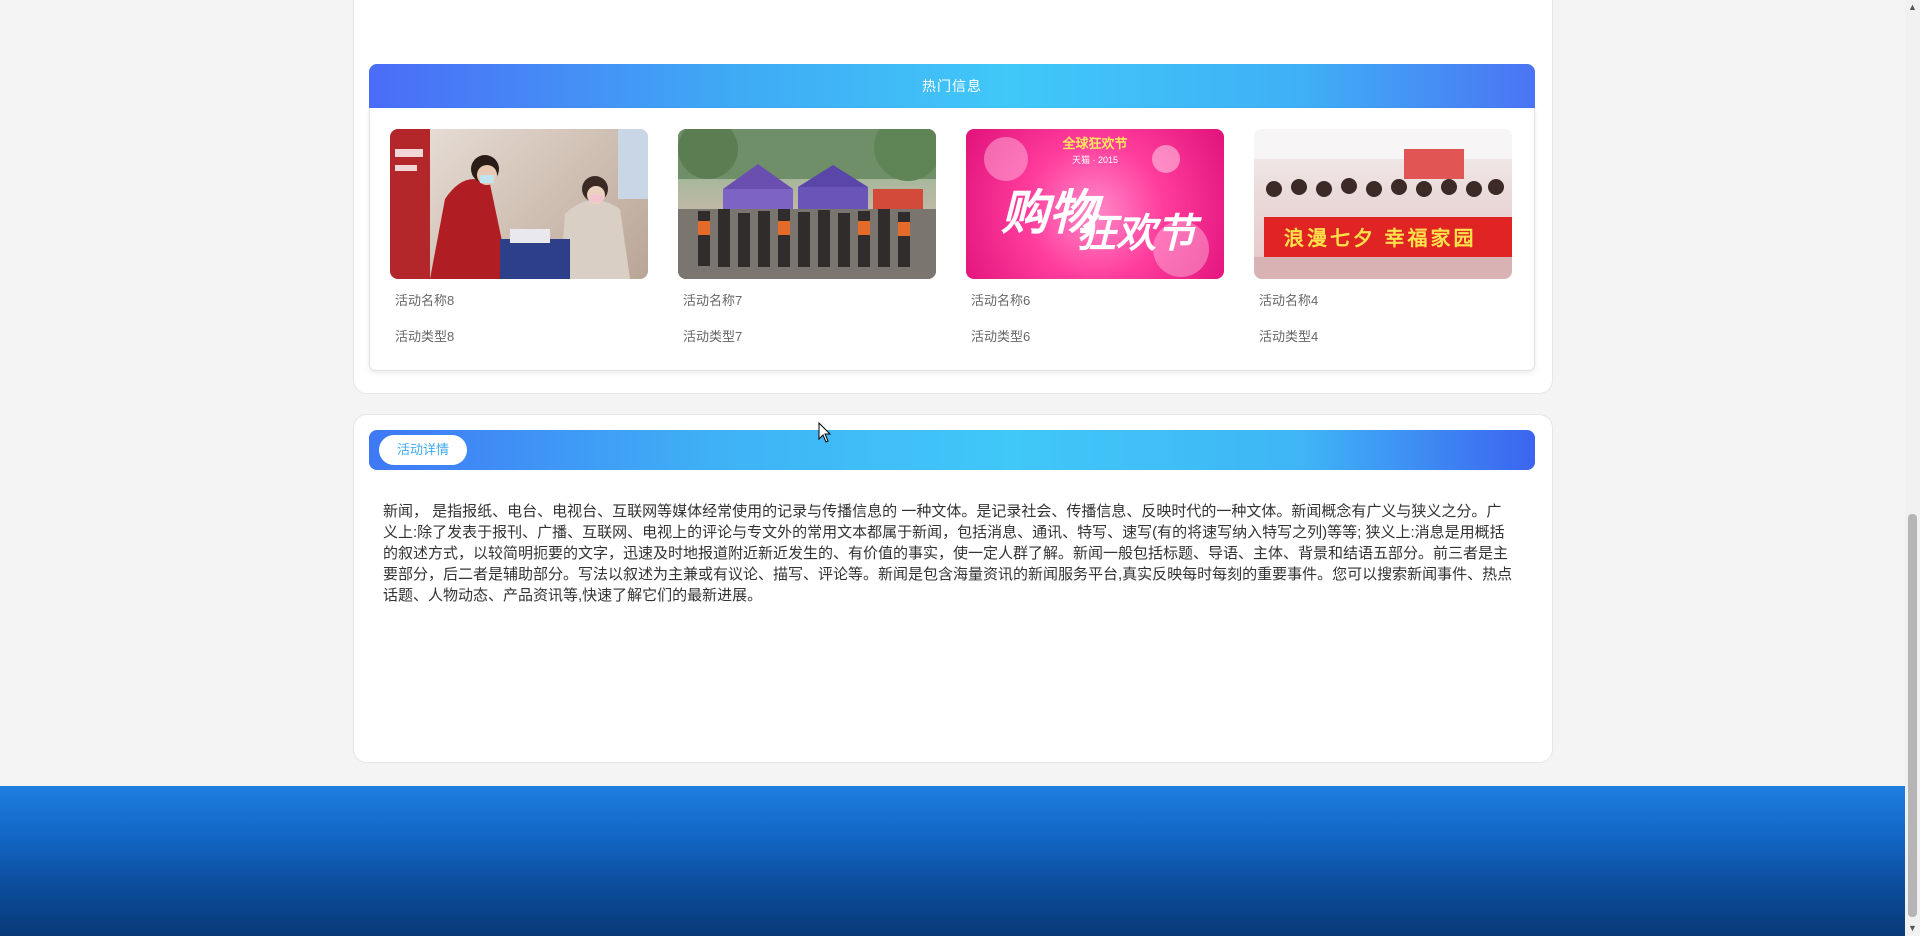 This screenshot has height=936, width=1920. Describe the element at coordinates (1912, 928) in the screenshot. I see `scroll-down-arrow-icon: ▼` at that location.